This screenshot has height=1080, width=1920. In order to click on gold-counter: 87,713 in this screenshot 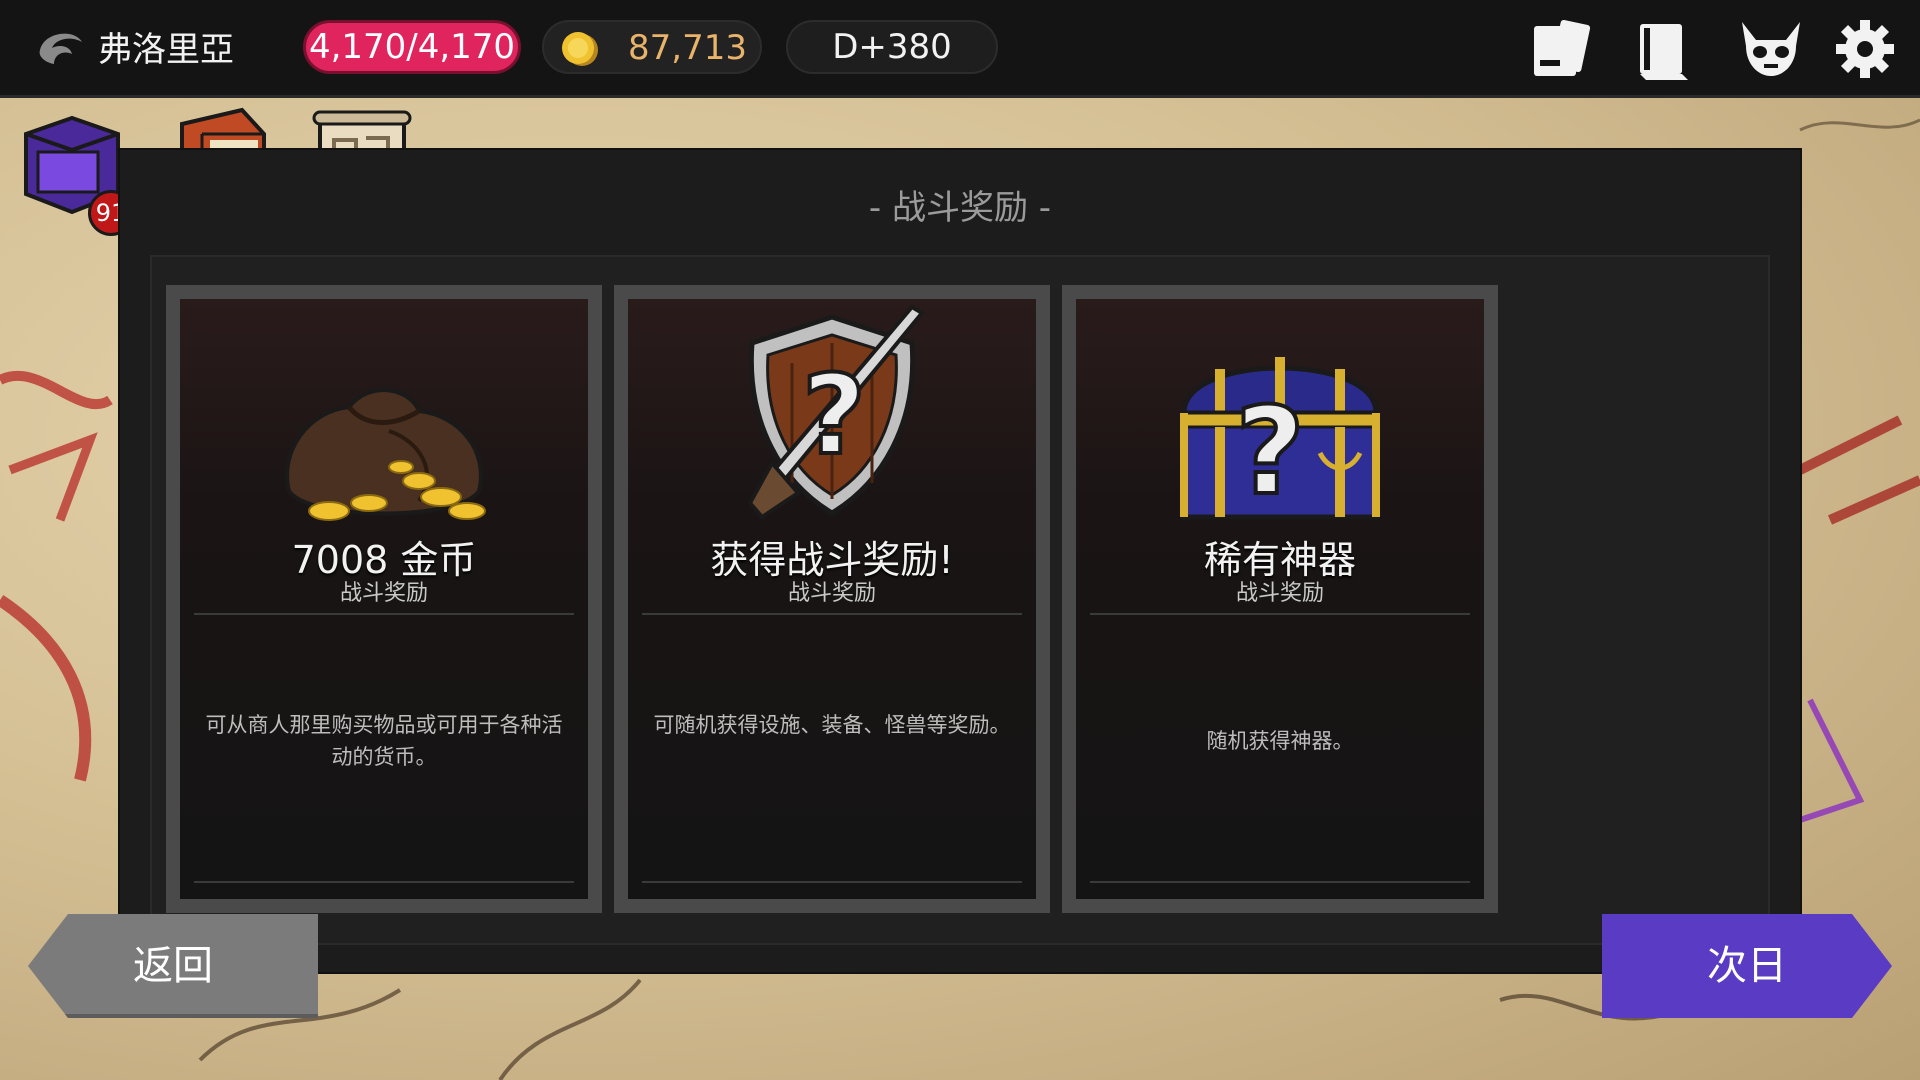, I will do `click(652, 47)`.